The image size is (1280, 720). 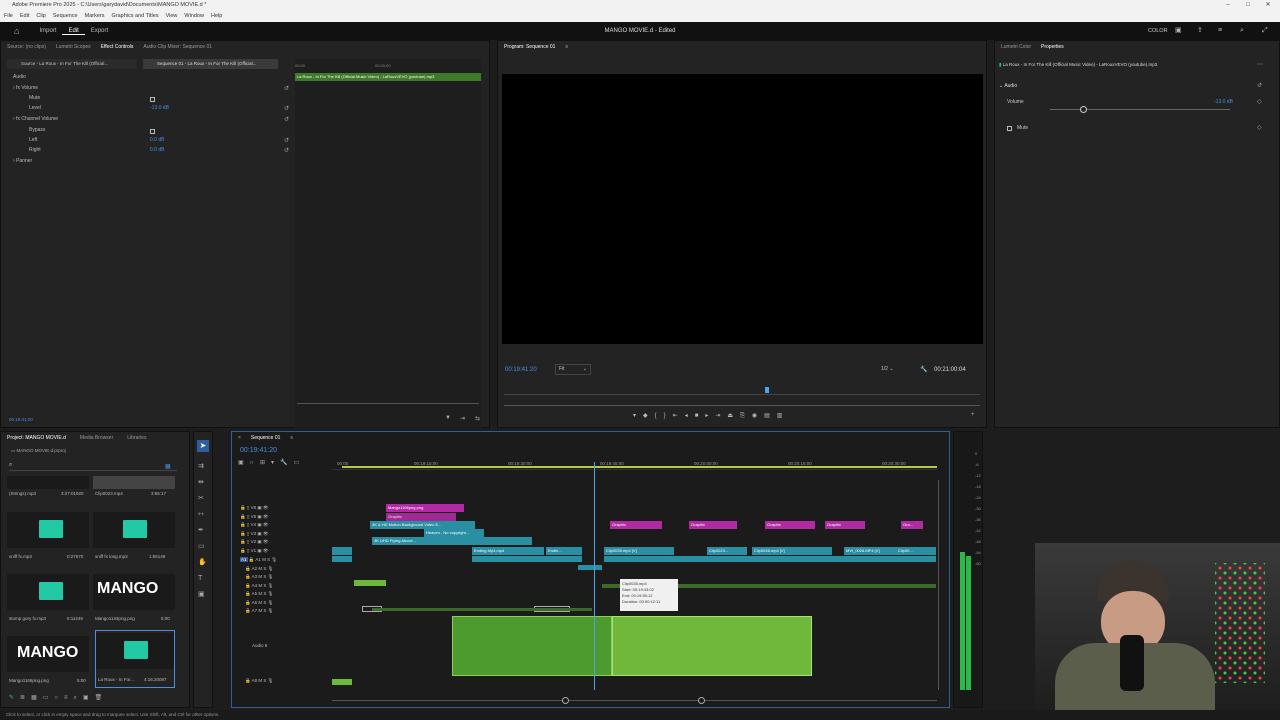 I want to click on caption-icon: ▣, so click(x=202, y=595).